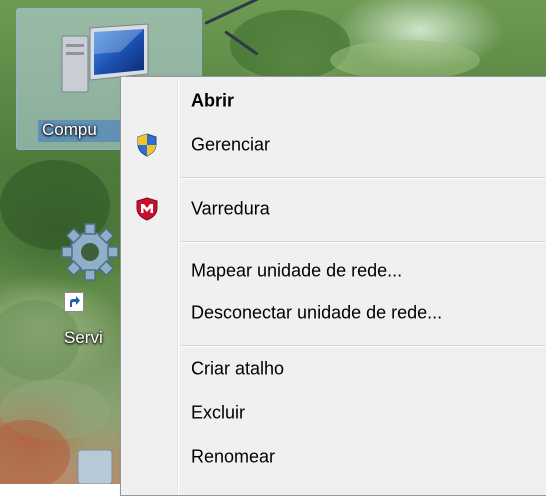 The height and width of the screenshot is (496, 546). Describe the element at coordinates (334, 101) in the screenshot. I see `menu-item-abrir: Abrir` at that location.